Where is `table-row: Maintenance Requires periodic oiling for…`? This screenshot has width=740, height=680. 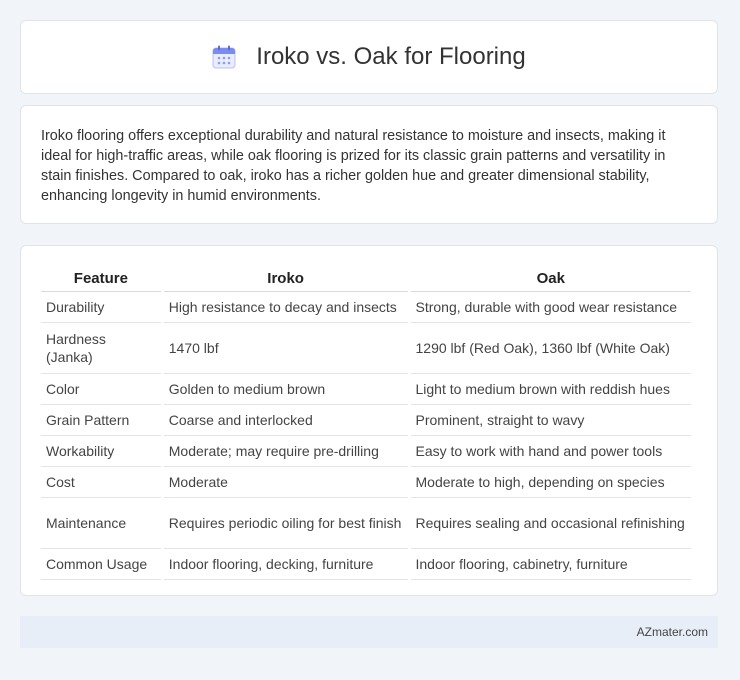 table-row: Maintenance Requires periodic oiling for… is located at coordinates (366, 523).